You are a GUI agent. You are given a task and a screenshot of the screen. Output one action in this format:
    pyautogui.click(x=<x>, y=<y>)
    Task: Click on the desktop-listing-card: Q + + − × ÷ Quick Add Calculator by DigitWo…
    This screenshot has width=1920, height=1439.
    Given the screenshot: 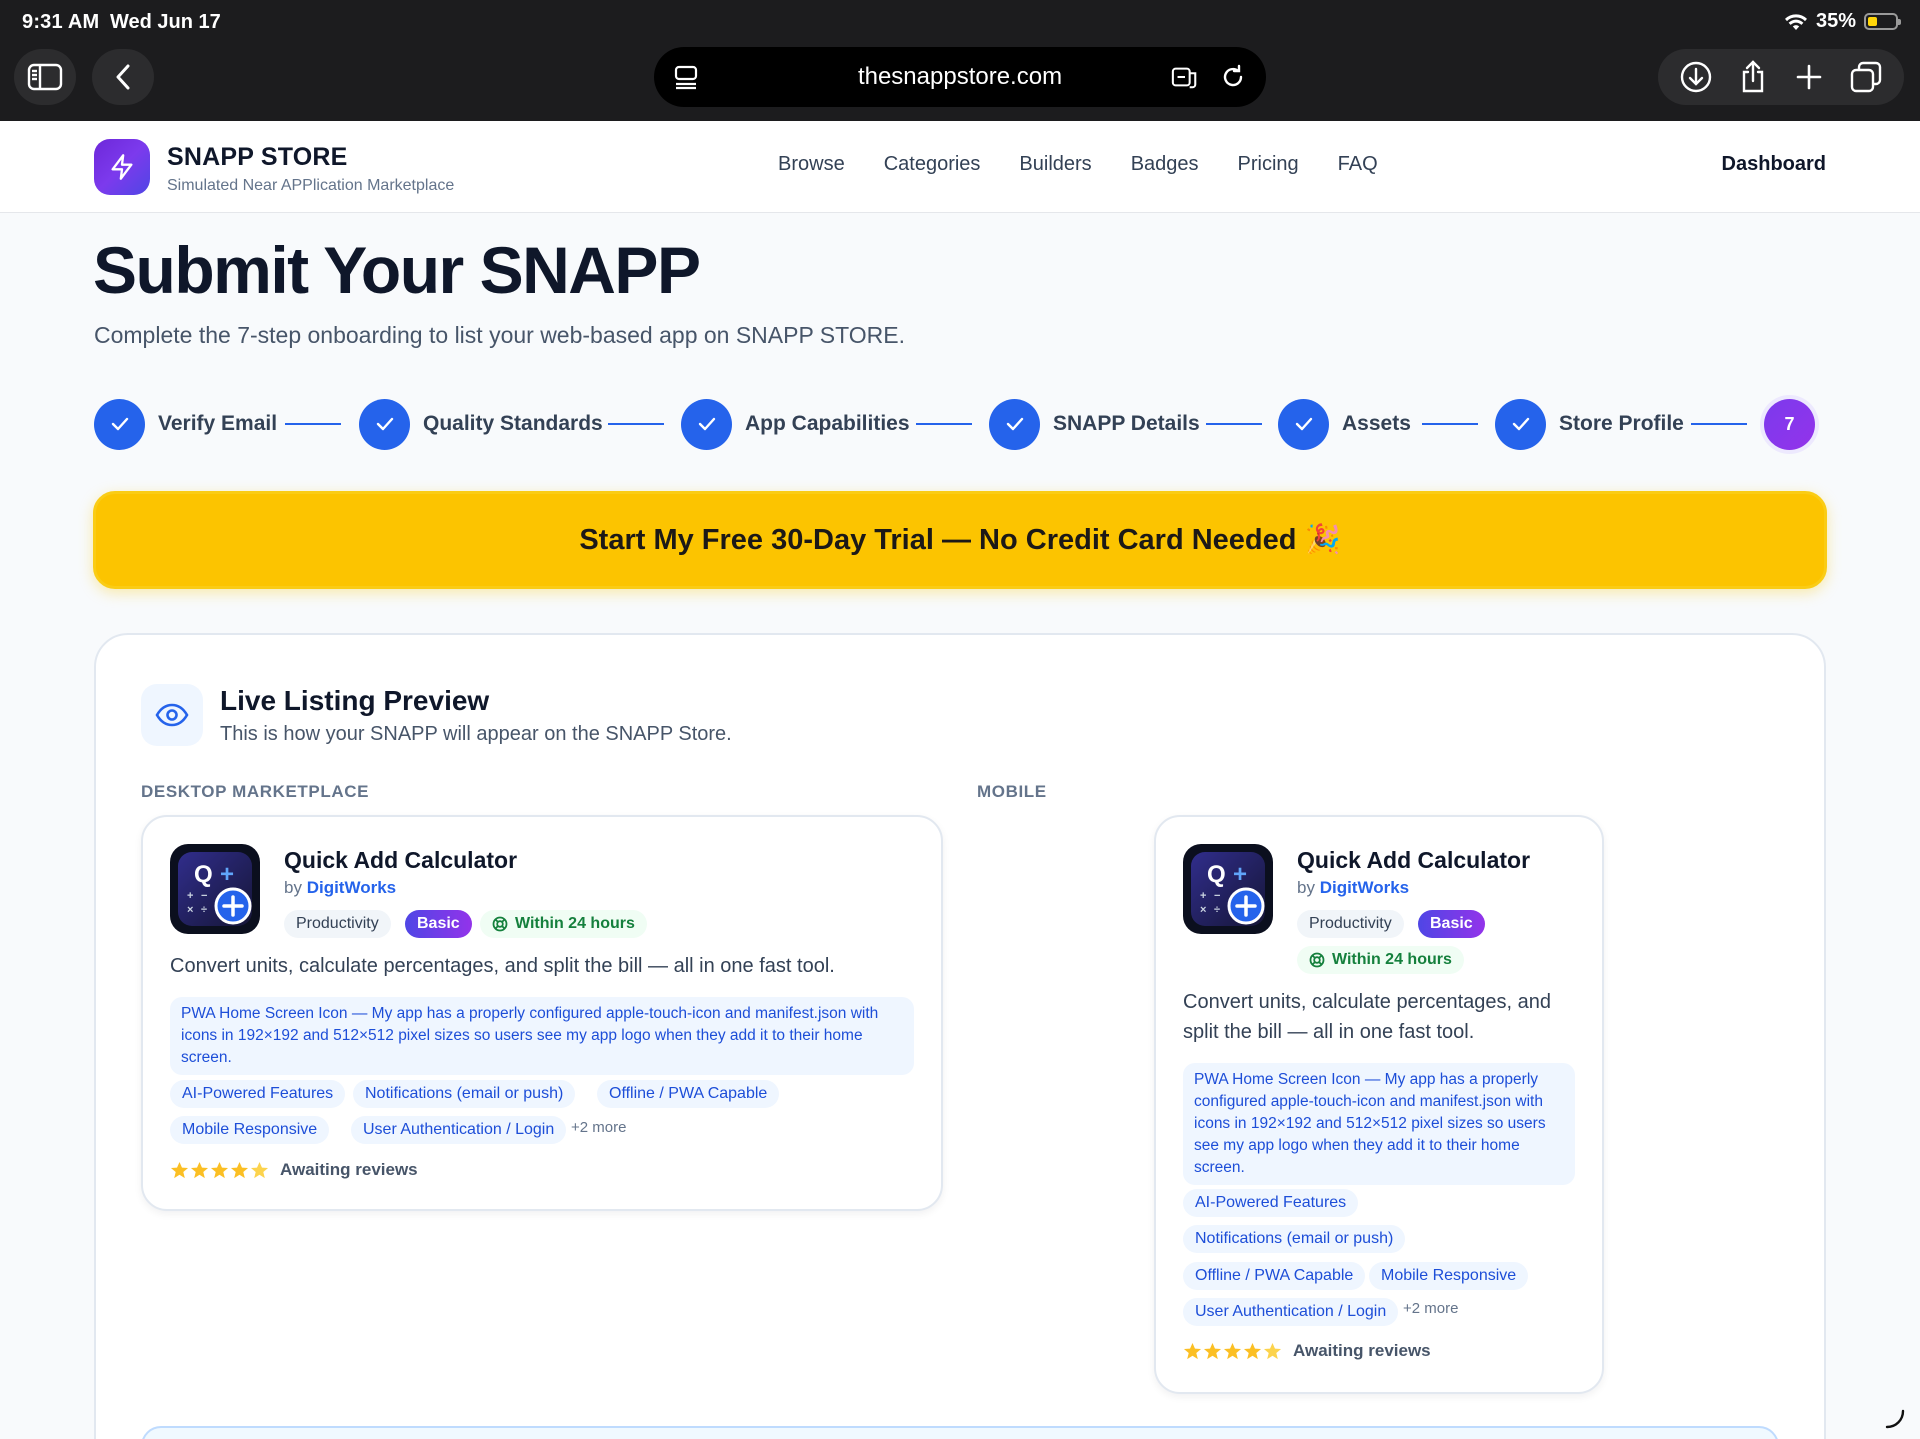 What is the action you would take?
    pyautogui.click(x=542, y=1013)
    